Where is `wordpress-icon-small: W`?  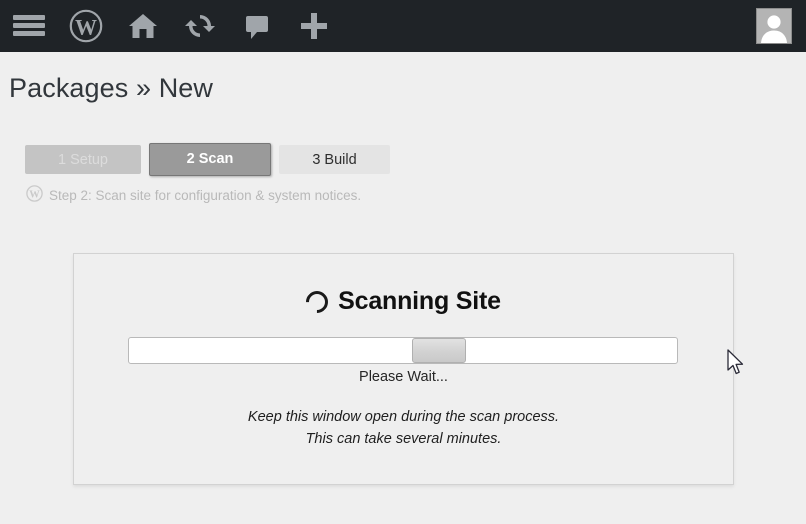 wordpress-icon-small: W is located at coordinates (34, 195).